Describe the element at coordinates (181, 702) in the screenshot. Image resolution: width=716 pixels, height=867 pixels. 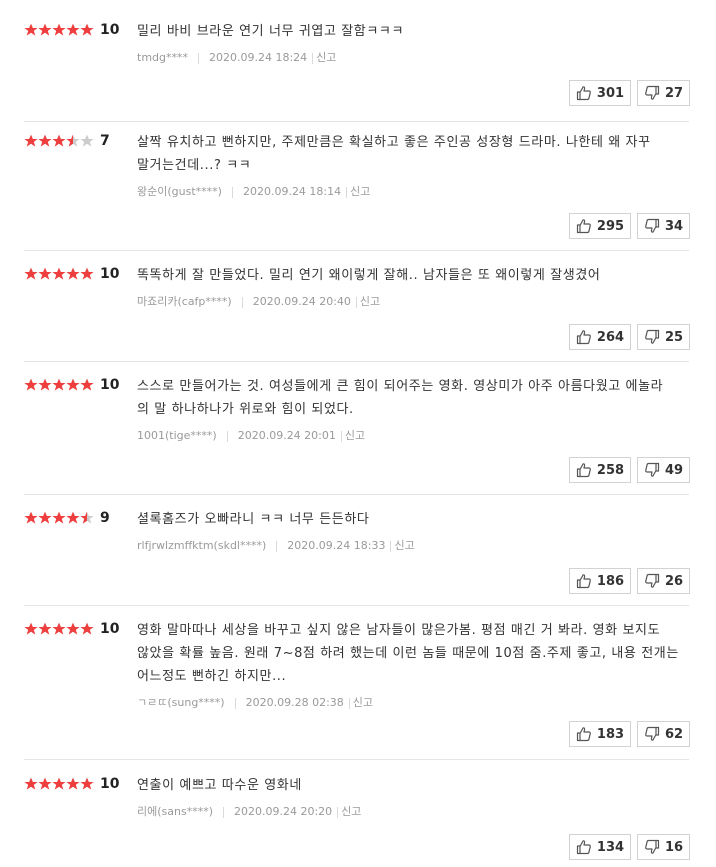
I see `reviewer-id: ㄱㄹㄸ(sung****)` at that location.